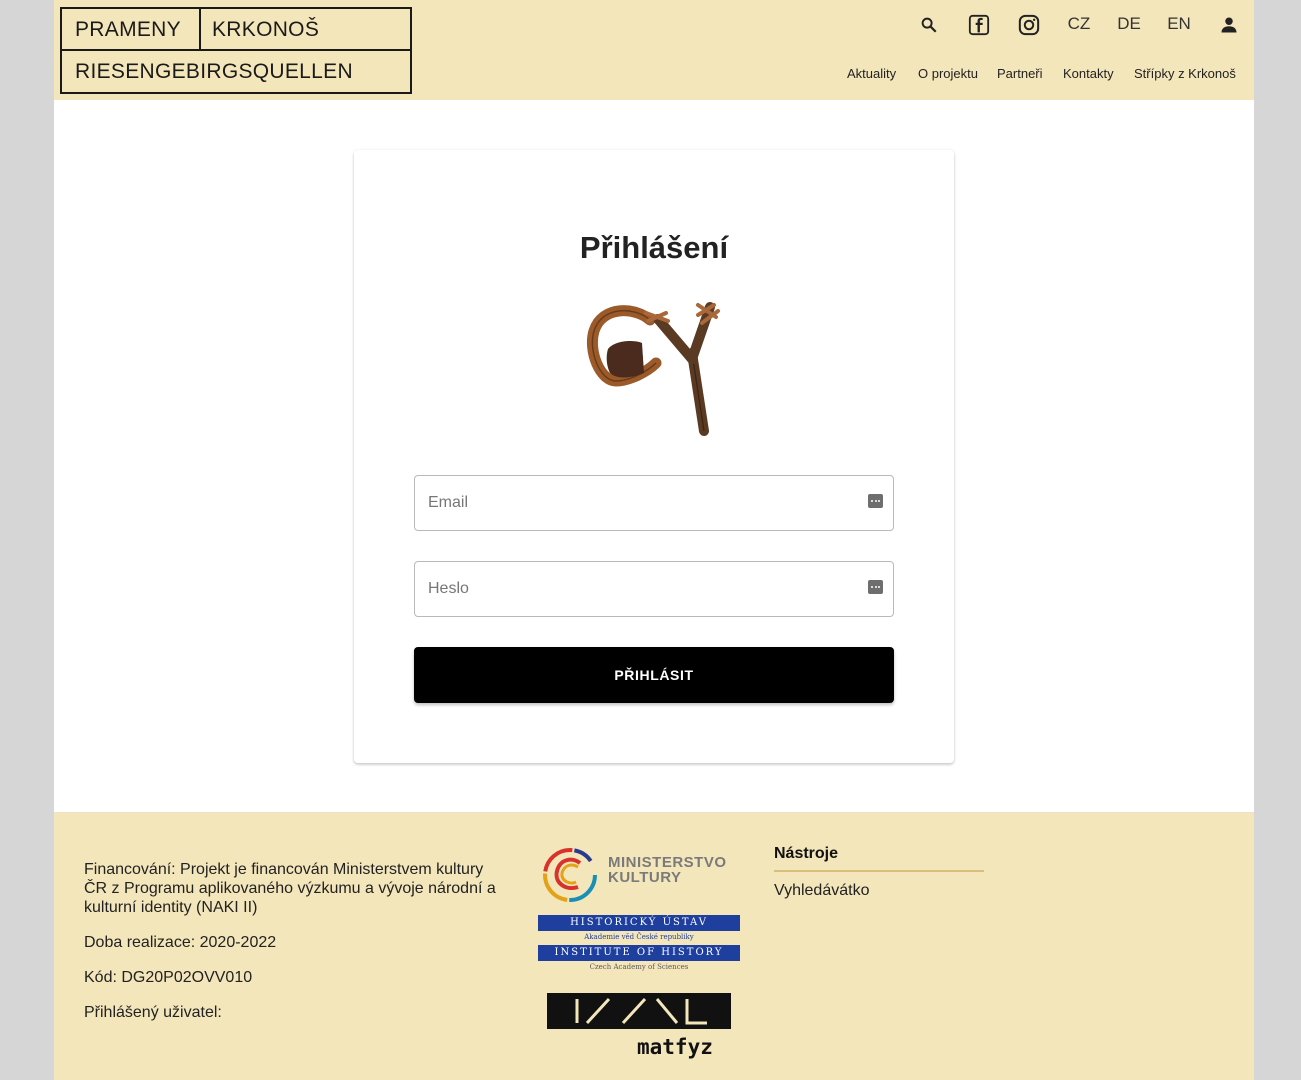  What do you see at coordinates (1029, 25) in the screenshot?
I see `instagram-icon` at bounding box center [1029, 25].